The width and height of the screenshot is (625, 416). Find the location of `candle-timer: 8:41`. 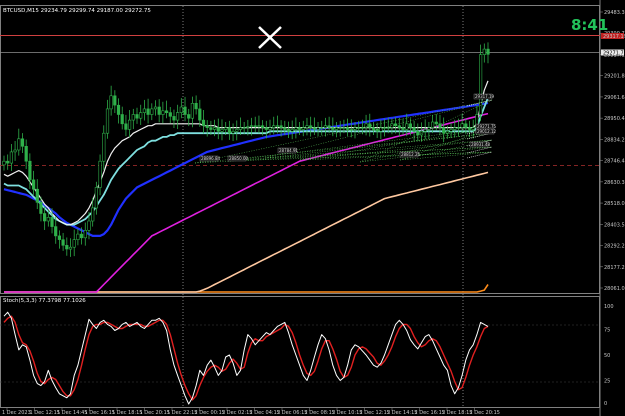

candle-timer: 8:41 is located at coordinates (589, 25).